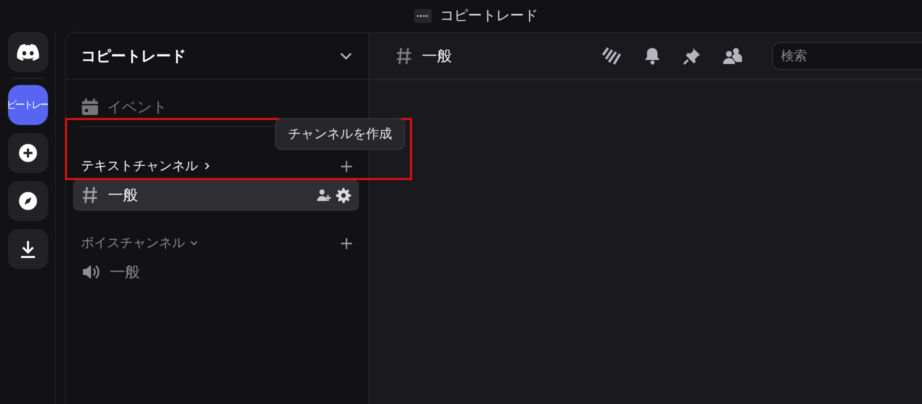 The width and height of the screenshot is (922, 404). I want to click on controller-icon, so click(27, 52).